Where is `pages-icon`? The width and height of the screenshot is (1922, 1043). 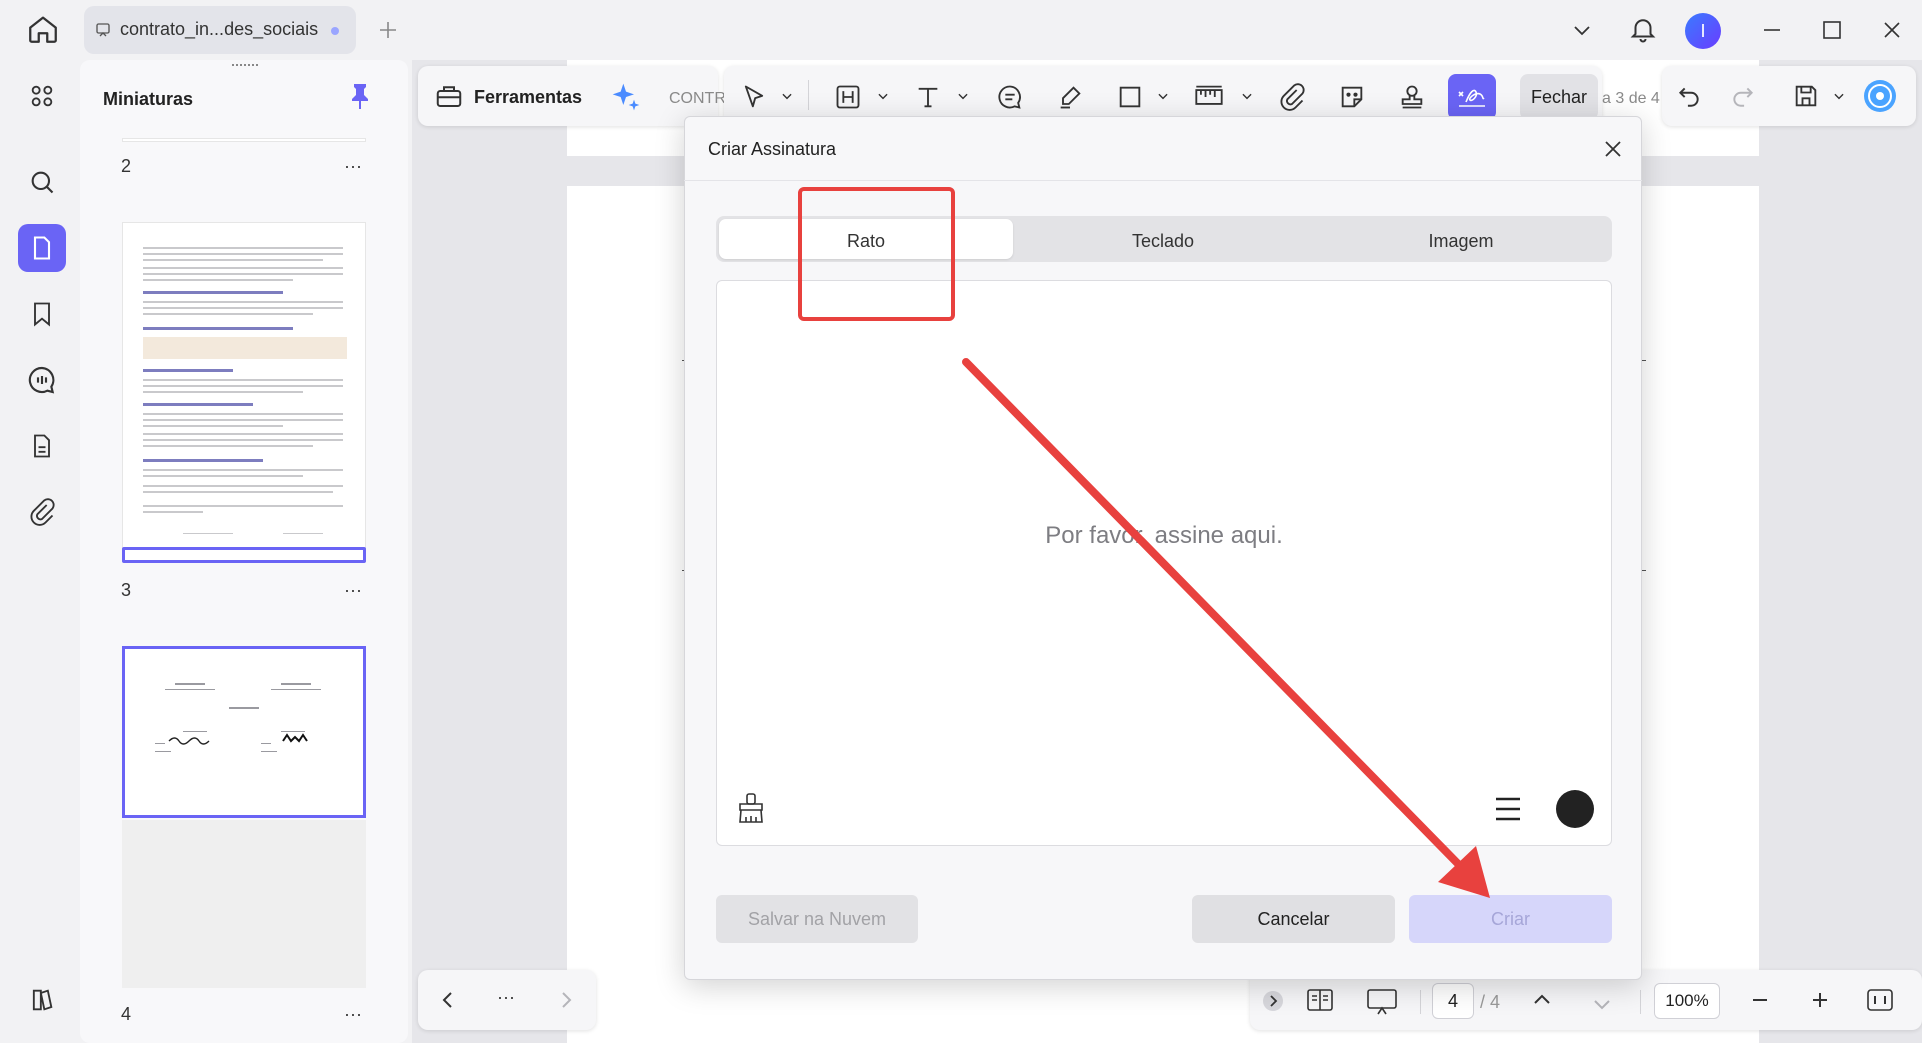
pages-icon is located at coordinates (42, 248).